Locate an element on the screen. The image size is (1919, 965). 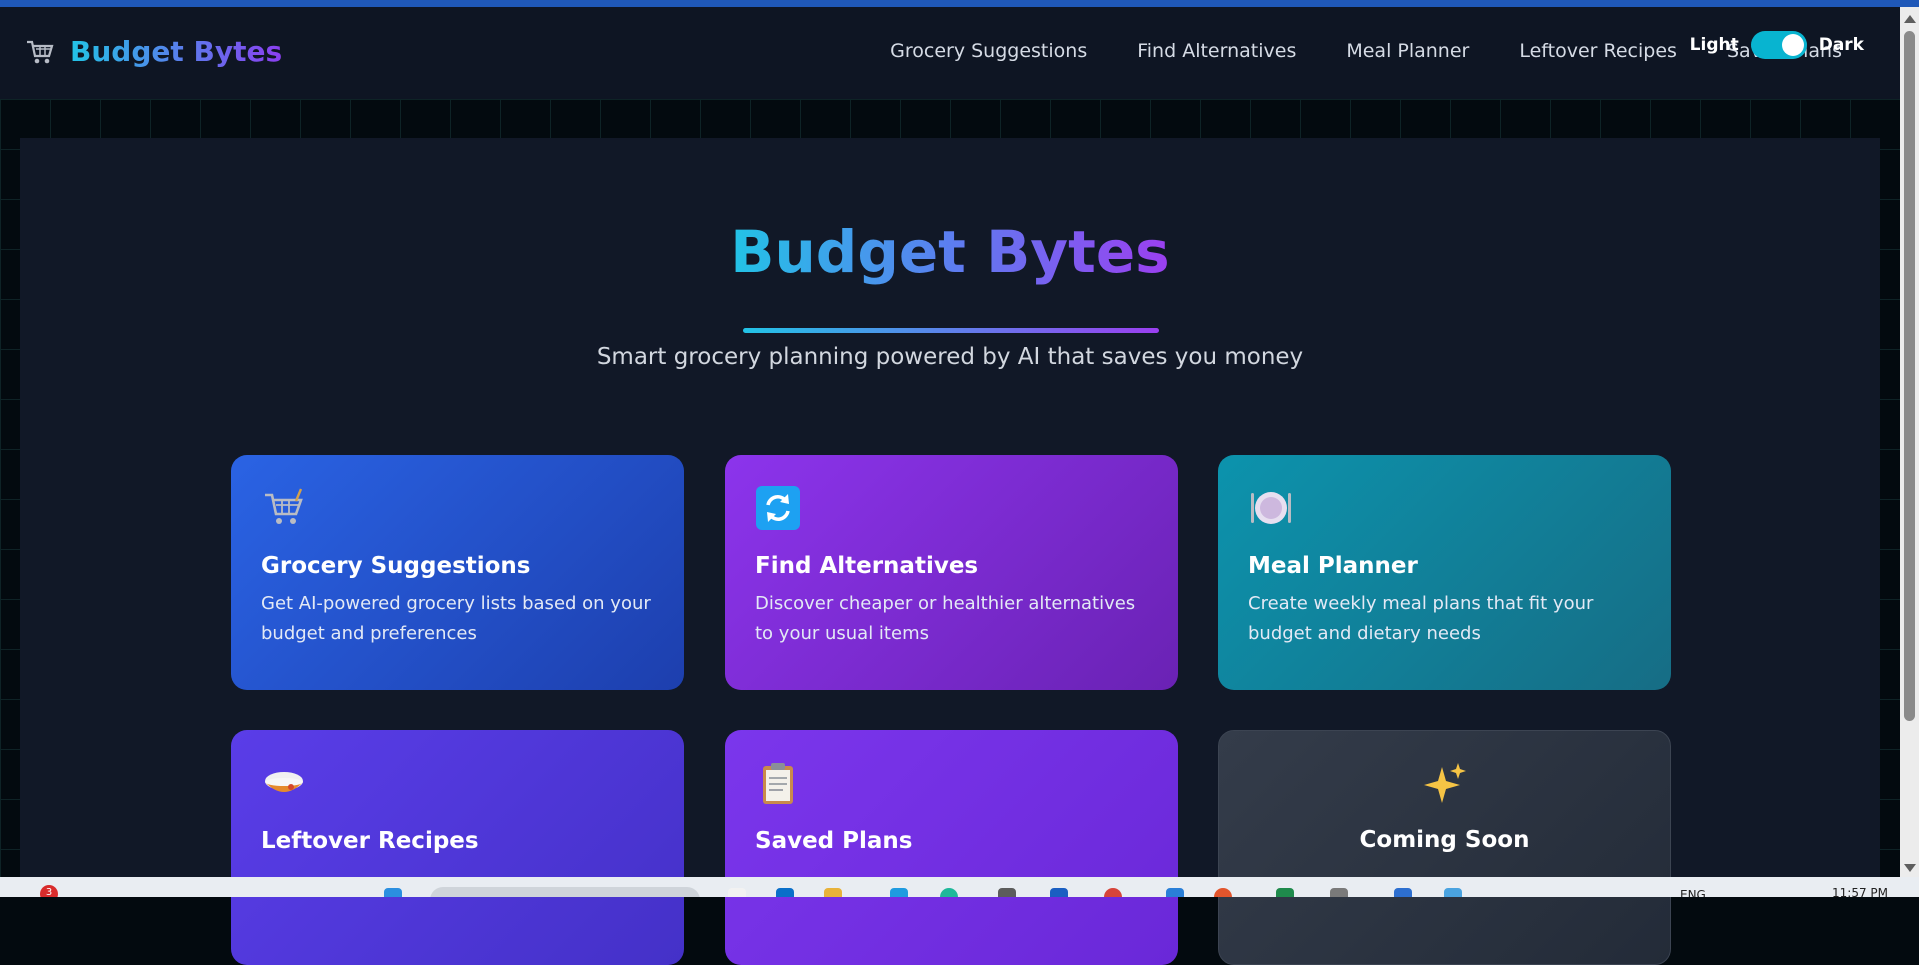
language-indicator: ENG is located at coordinates (1693, 892).